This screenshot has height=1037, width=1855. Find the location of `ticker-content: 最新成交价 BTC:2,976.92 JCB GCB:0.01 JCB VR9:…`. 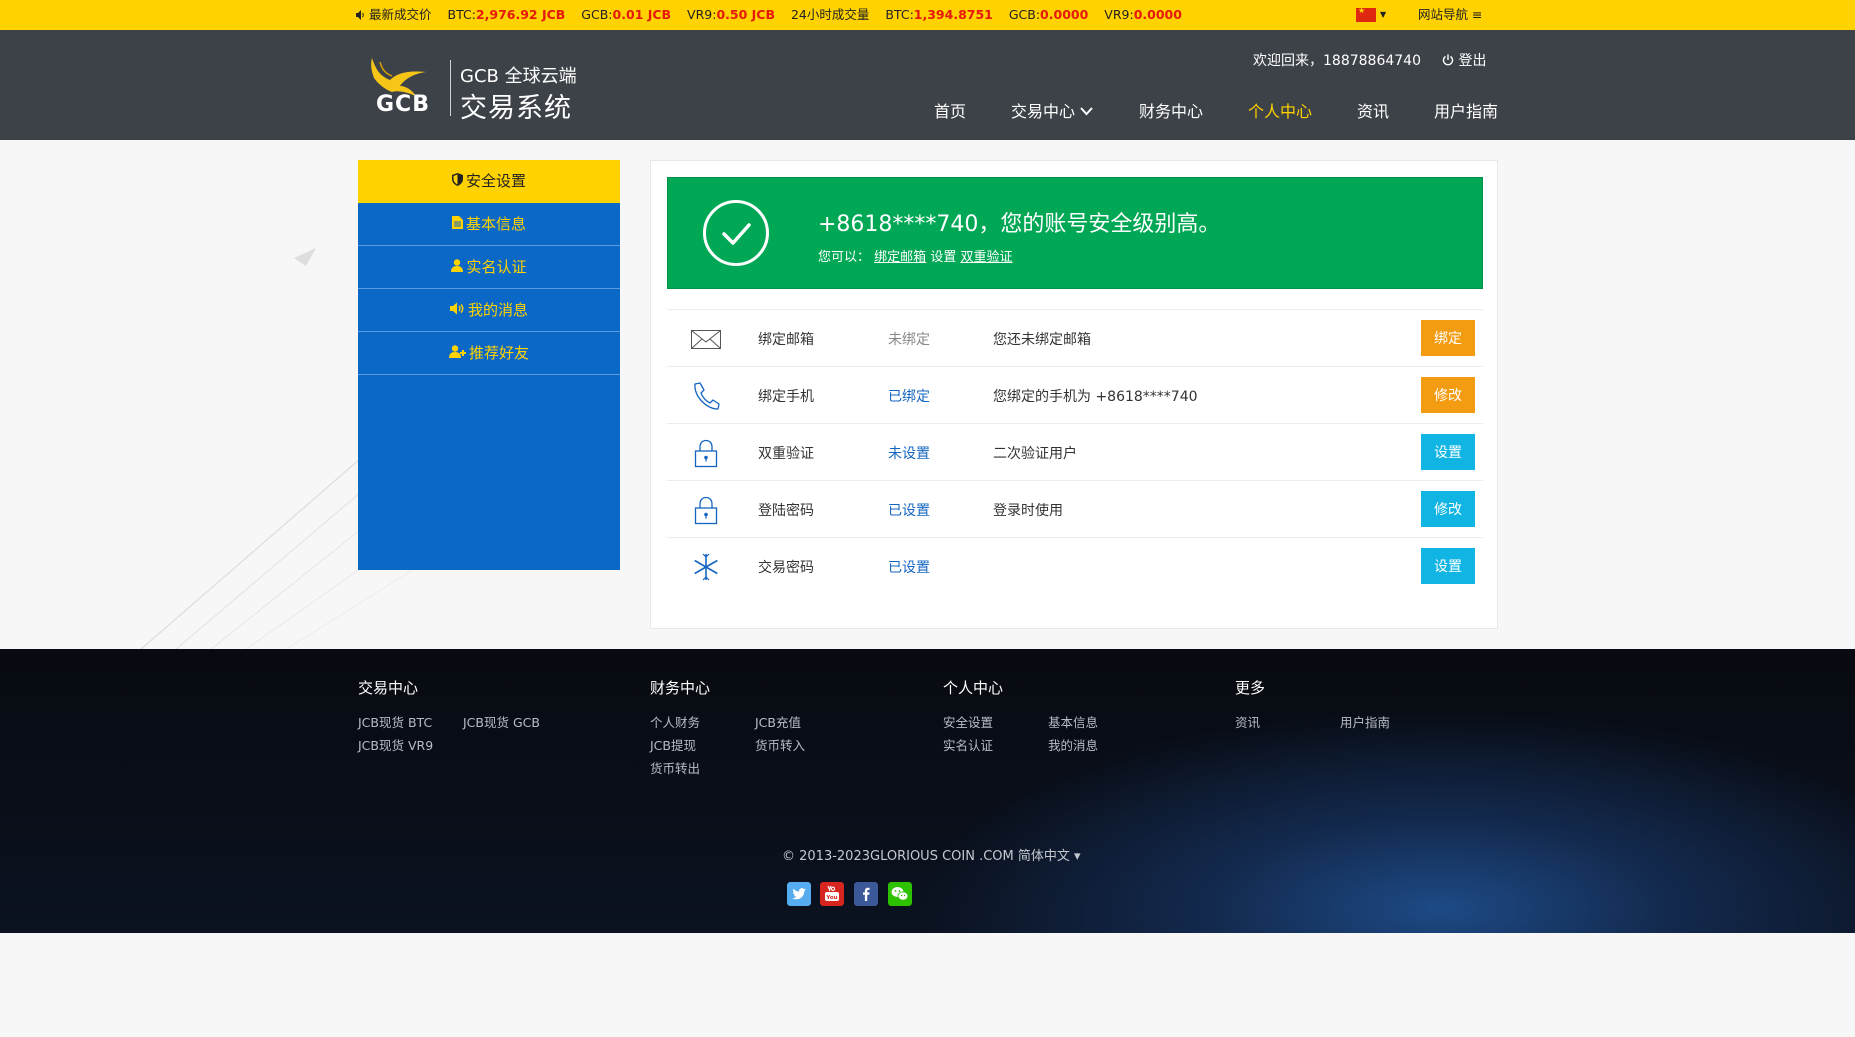

ticker-content: 最新成交价 BTC:2,976.92 JCB GCB:0.01 JCB VR9:… is located at coordinates (769, 15).